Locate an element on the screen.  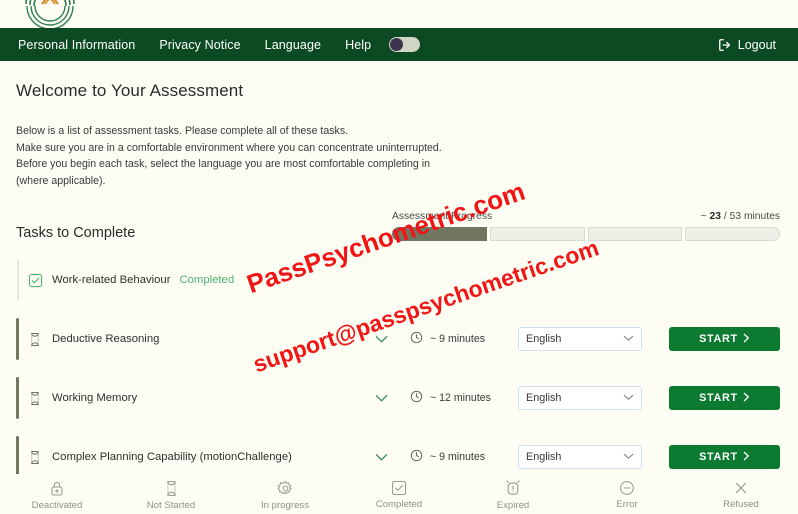
legend-item-not-started: Not Started is located at coordinates (171, 495).